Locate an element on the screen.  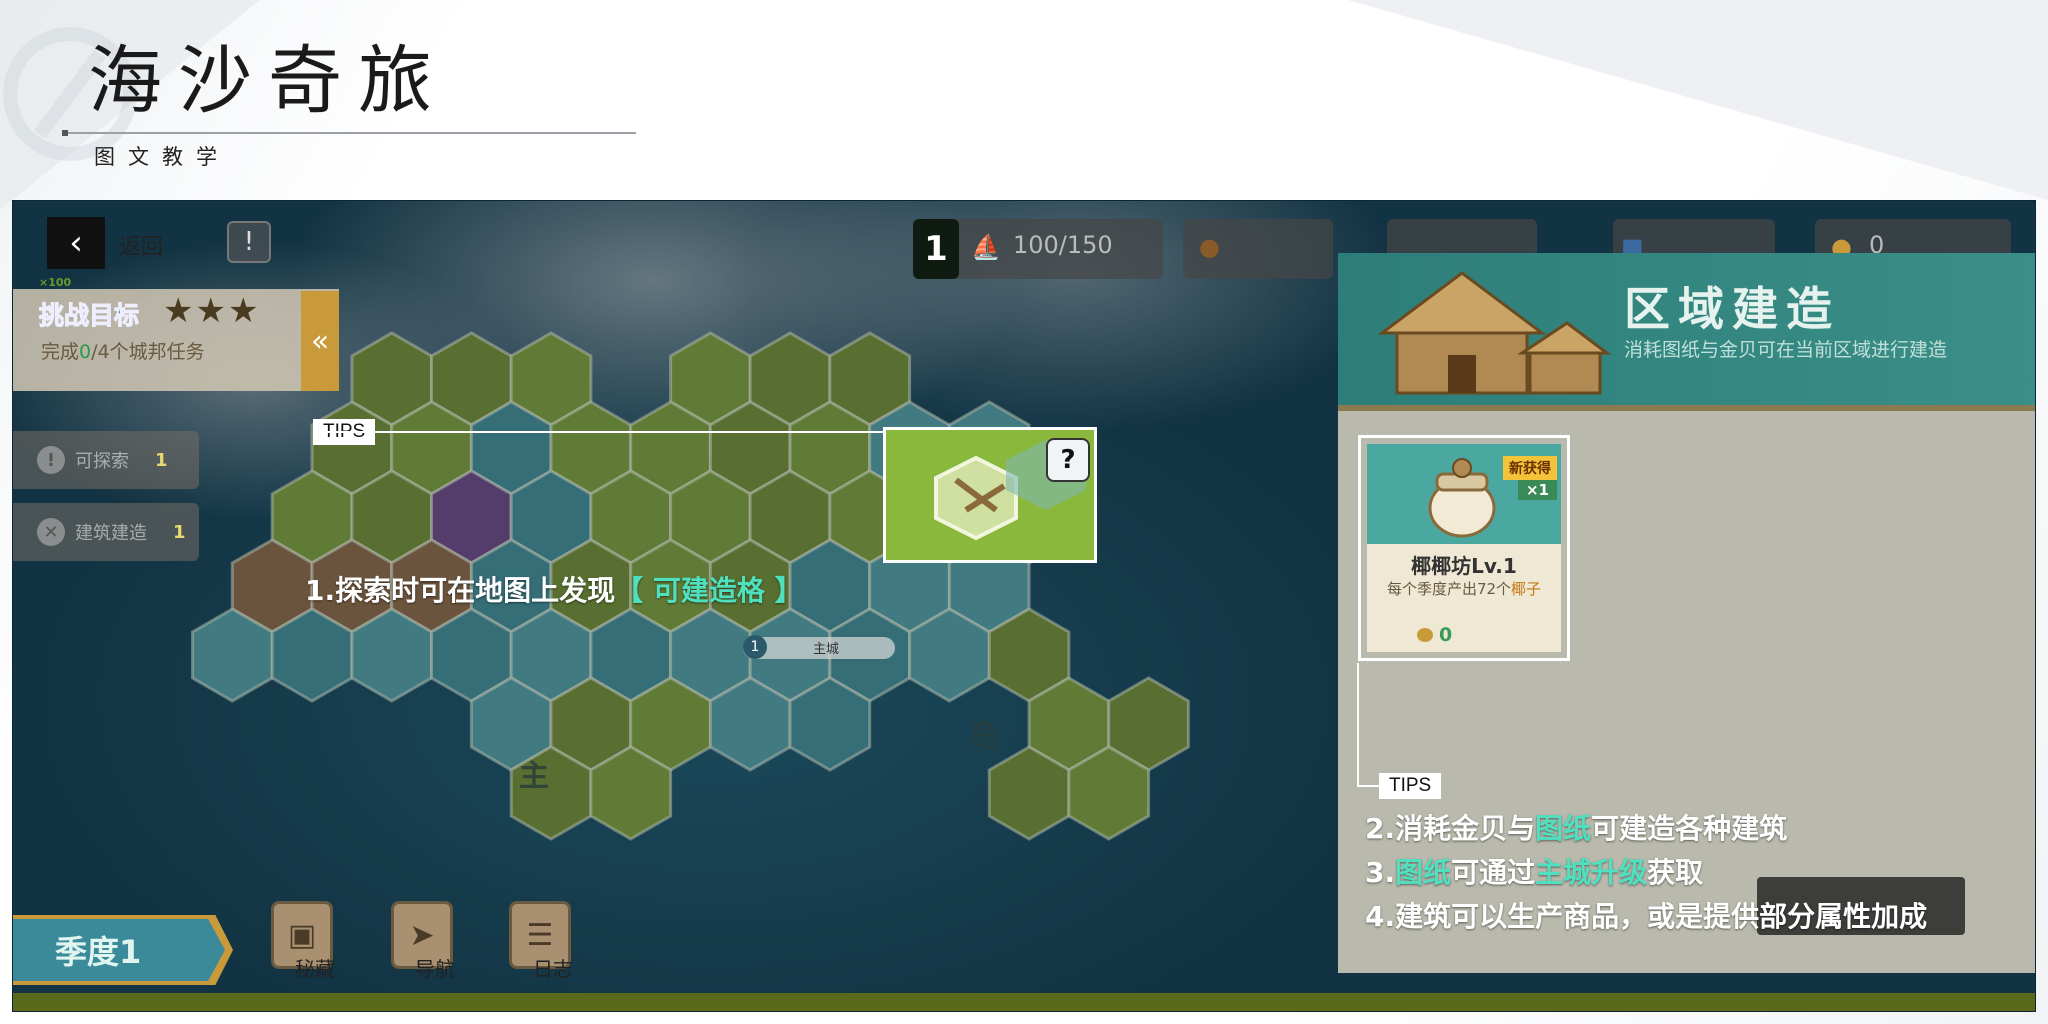
navigate-label: 导航 is located at coordinates (435, 969).